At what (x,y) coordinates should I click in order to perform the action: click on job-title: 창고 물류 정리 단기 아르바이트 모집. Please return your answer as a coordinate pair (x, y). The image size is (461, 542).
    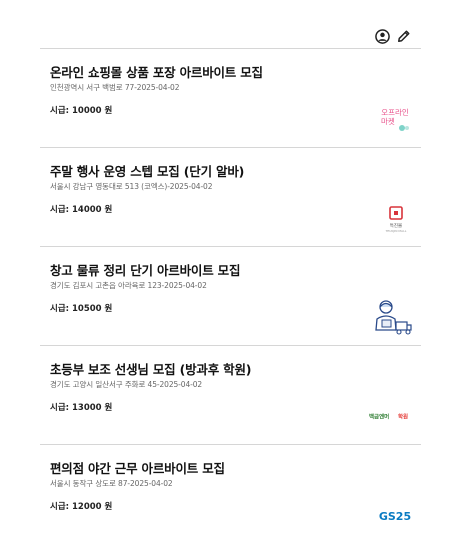
    Looking at the image, I should click on (145, 269).